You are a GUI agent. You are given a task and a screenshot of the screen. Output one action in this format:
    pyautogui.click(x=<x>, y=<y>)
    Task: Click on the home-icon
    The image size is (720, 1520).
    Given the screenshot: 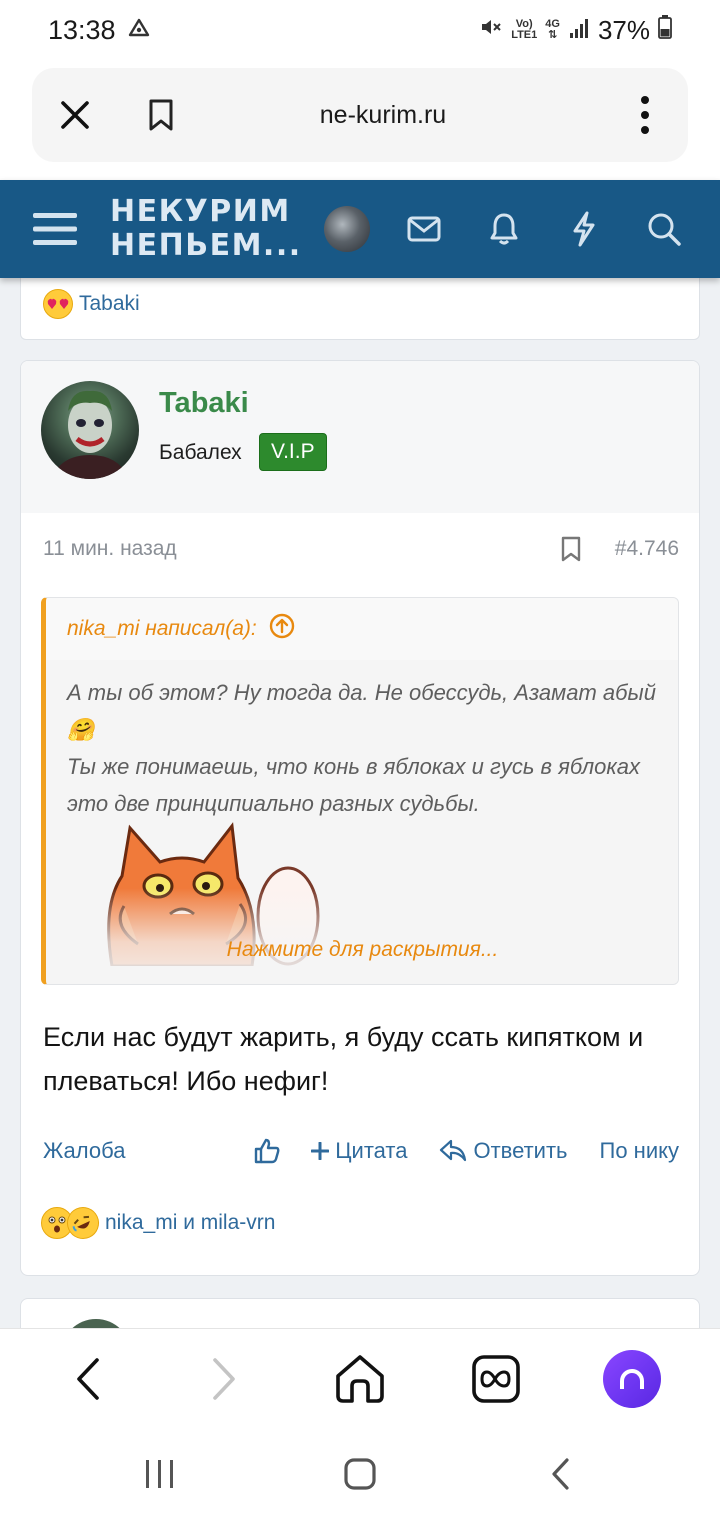 What is the action you would take?
    pyautogui.click(x=360, y=1379)
    